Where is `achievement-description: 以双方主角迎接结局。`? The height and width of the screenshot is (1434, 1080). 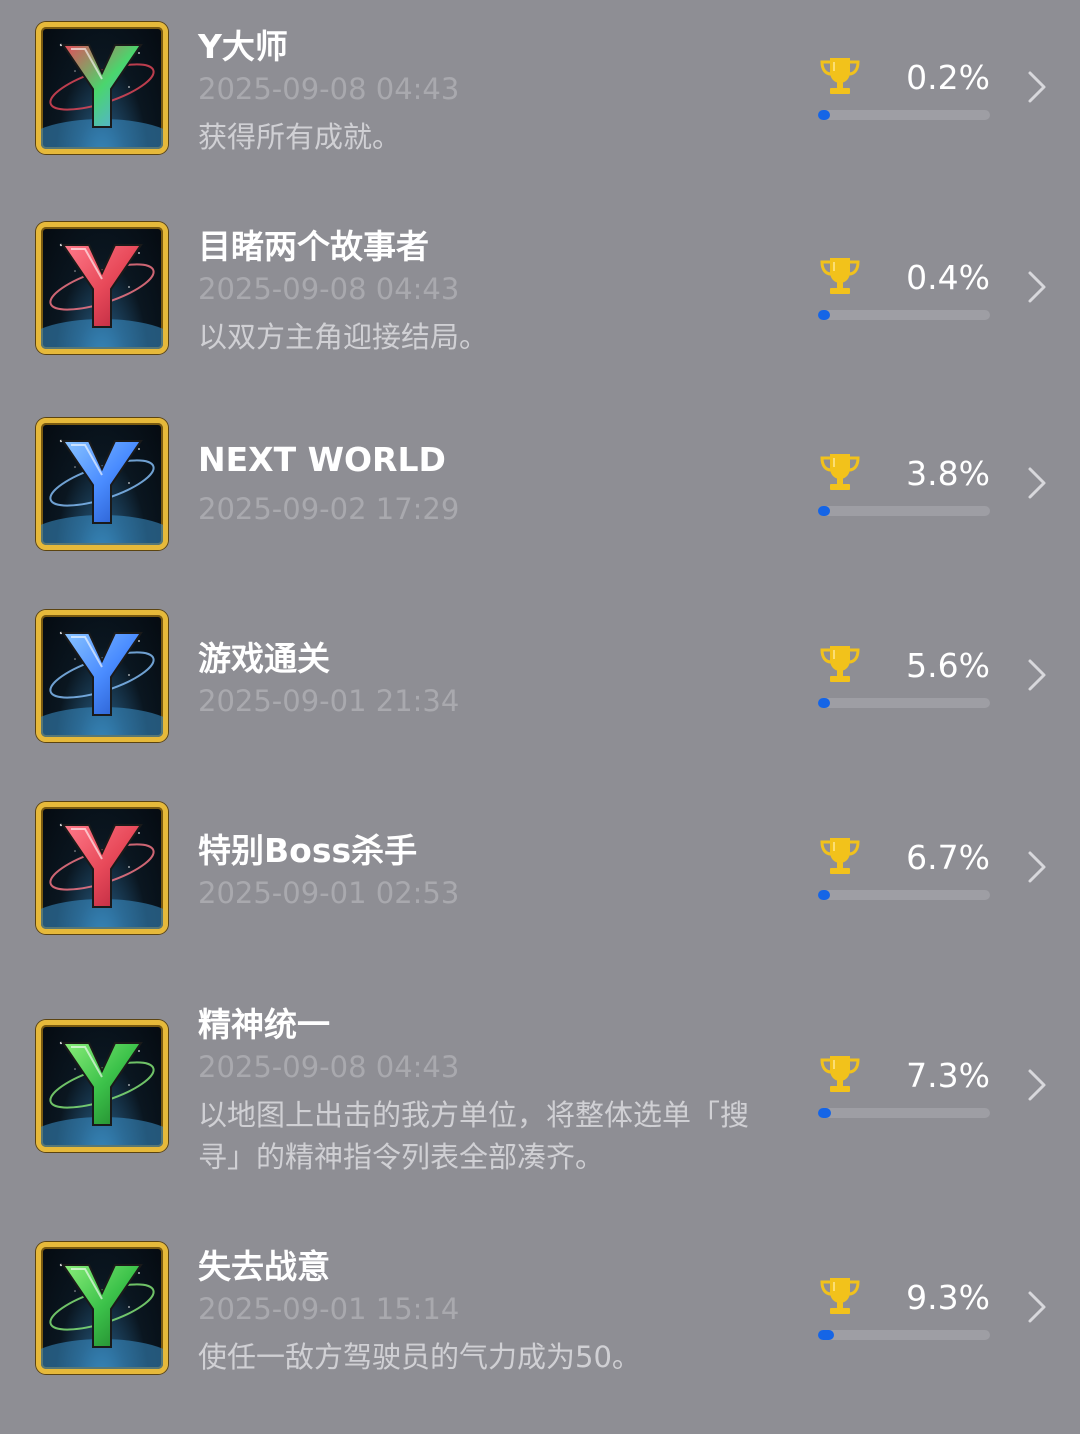
achievement-description: 以双方主角迎接结局。 is located at coordinates (343, 337).